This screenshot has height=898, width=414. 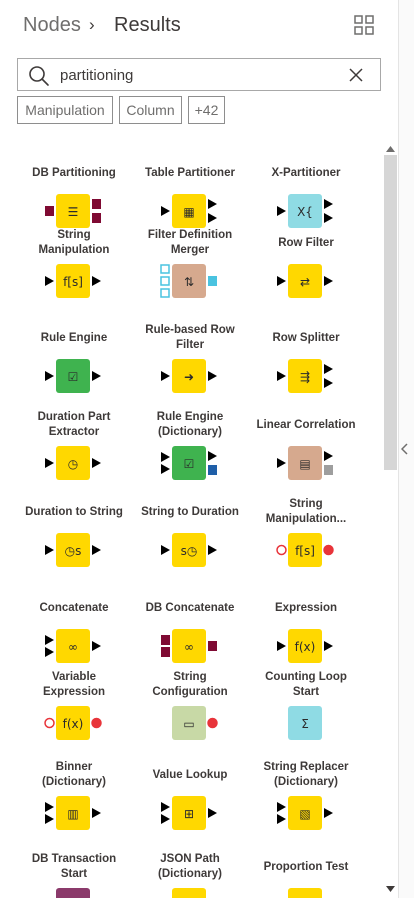 I want to click on node-tile: Duration to String ◷s, so click(x=74, y=540).